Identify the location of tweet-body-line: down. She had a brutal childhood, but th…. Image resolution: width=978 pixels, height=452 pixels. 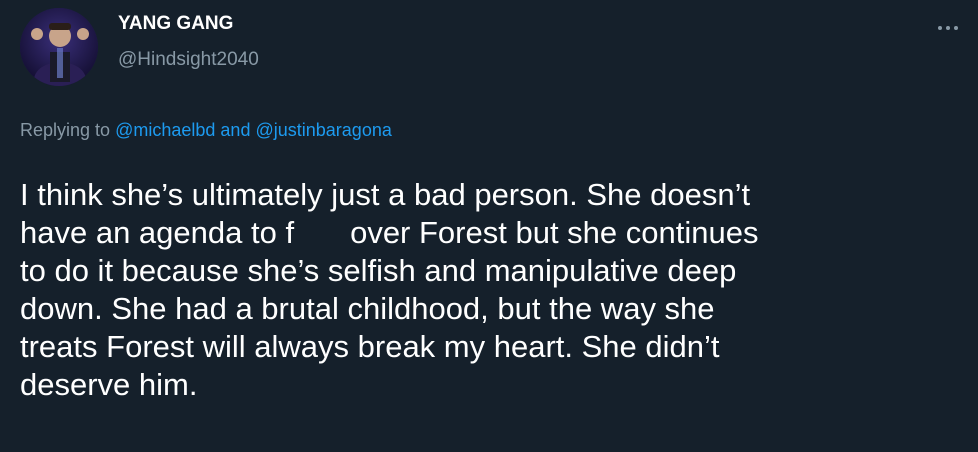
(367, 308).